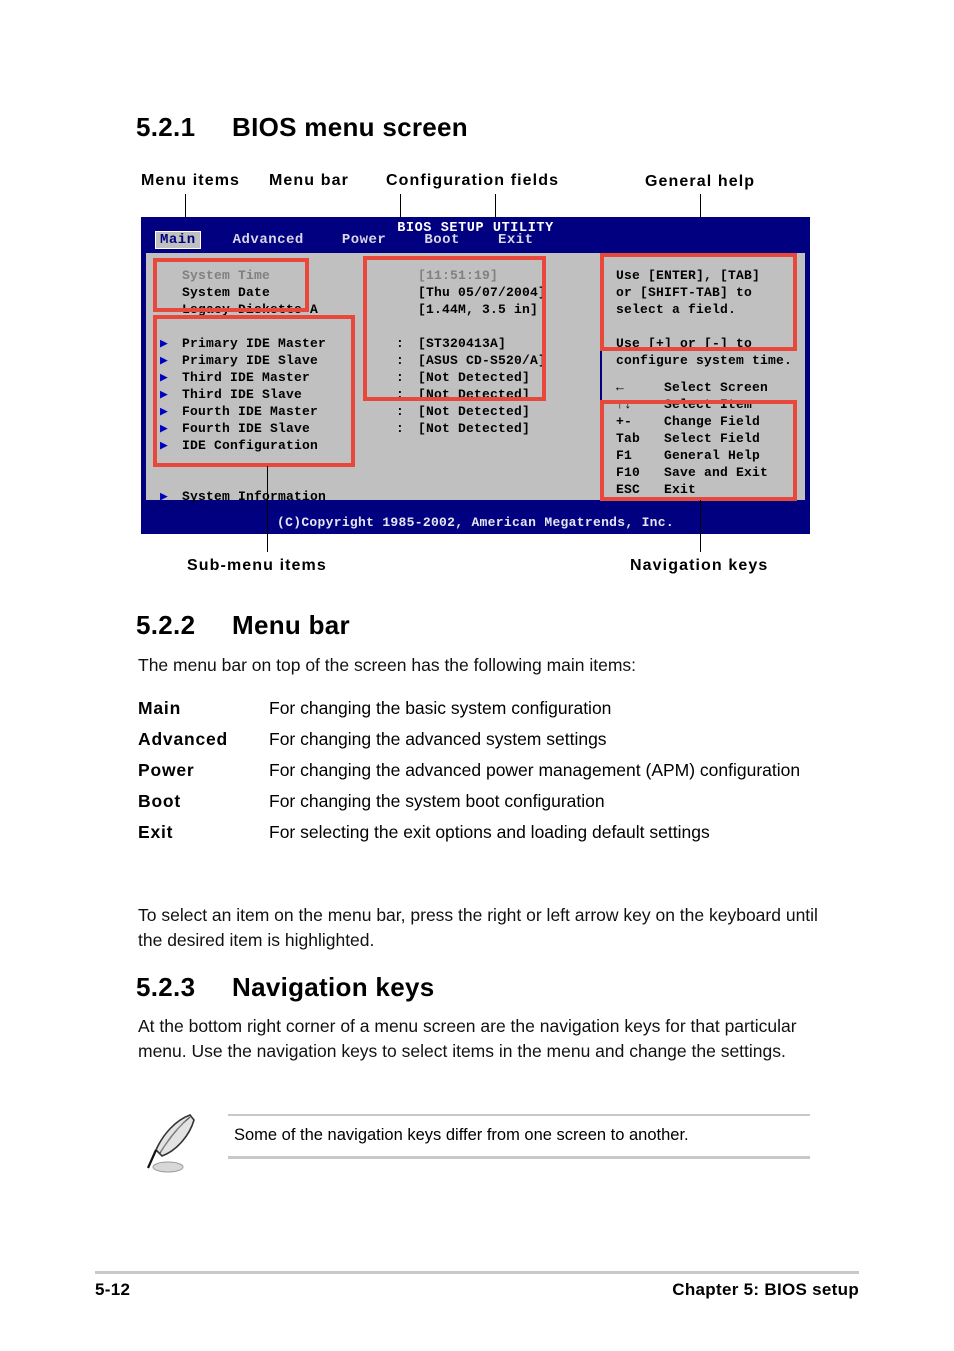 The height and width of the screenshot is (1351, 954). What do you see at coordinates (370, 411) in the screenshot?
I see `bios-submenu-row-fourth-ide-master: ▶ Fourth IDE Master : [Not Detected]` at bounding box center [370, 411].